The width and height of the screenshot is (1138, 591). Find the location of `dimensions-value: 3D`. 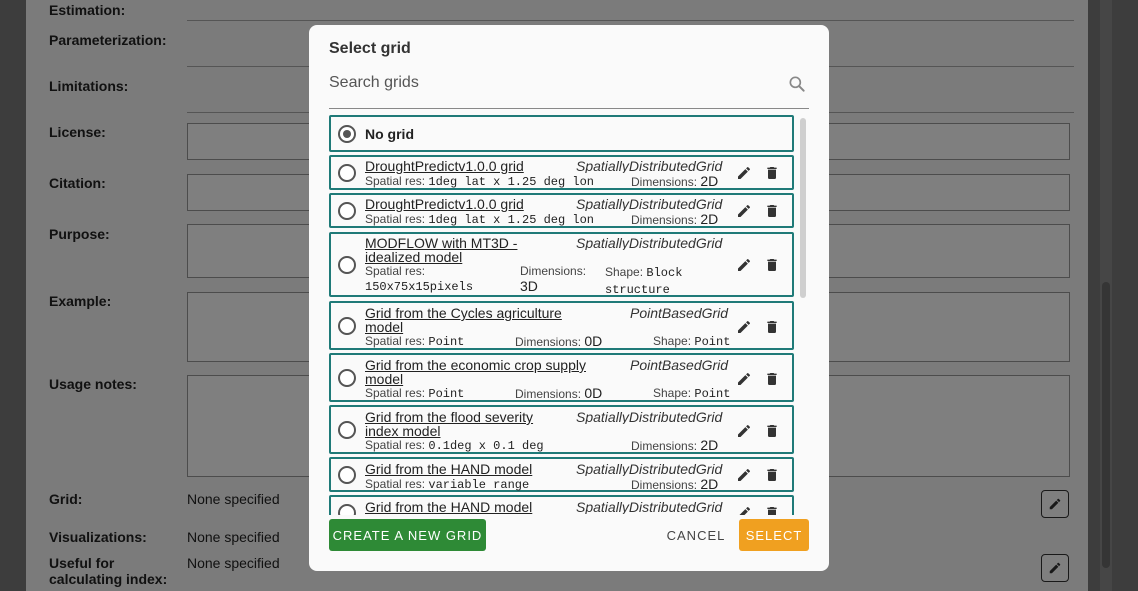

dimensions-value: 3D is located at coordinates (529, 286).